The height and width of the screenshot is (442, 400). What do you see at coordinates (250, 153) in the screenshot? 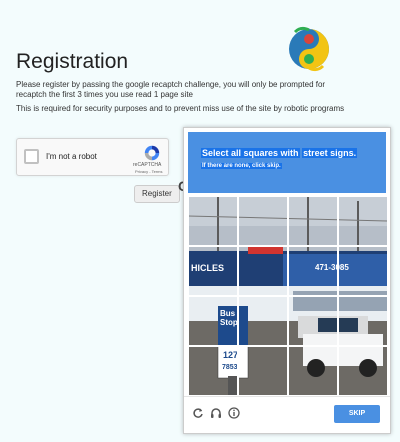
I see `instruction-prefix: Select all squares with` at bounding box center [250, 153].